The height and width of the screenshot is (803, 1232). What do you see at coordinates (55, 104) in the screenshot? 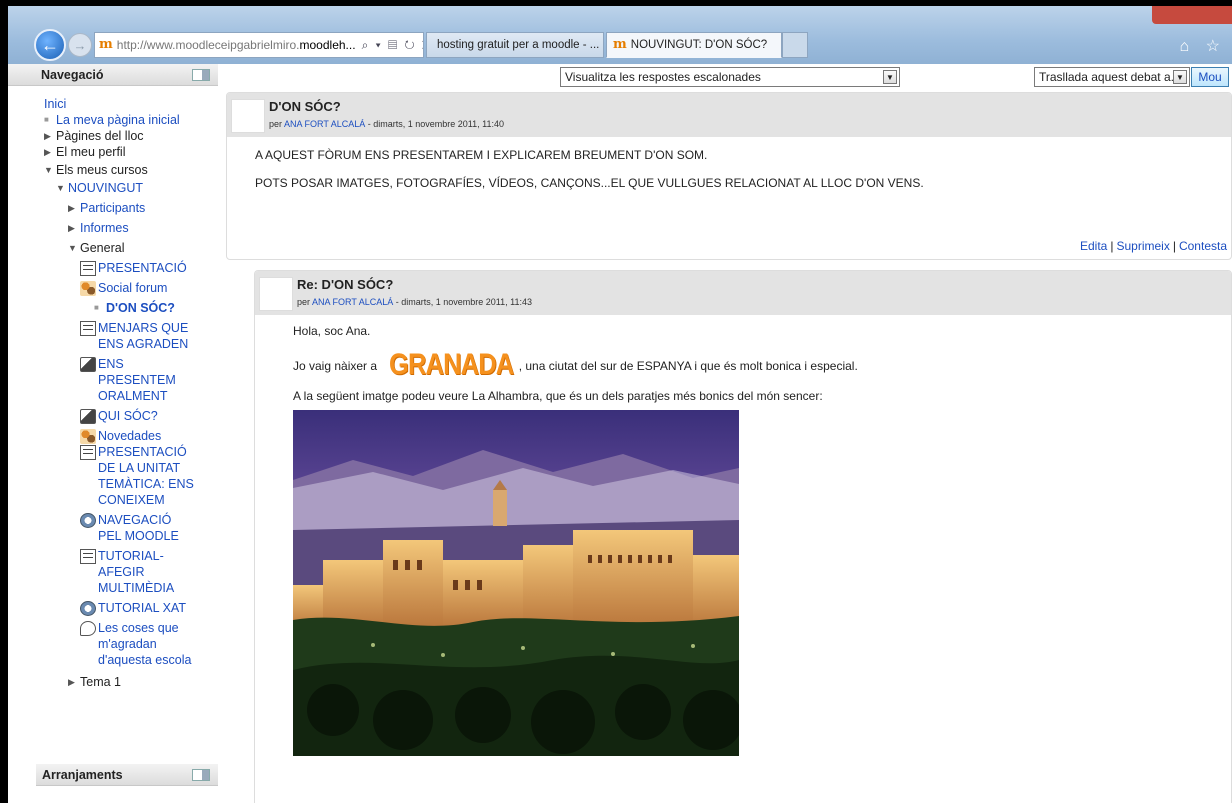
I see `nav-inici: Inici` at bounding box center [55, 104].